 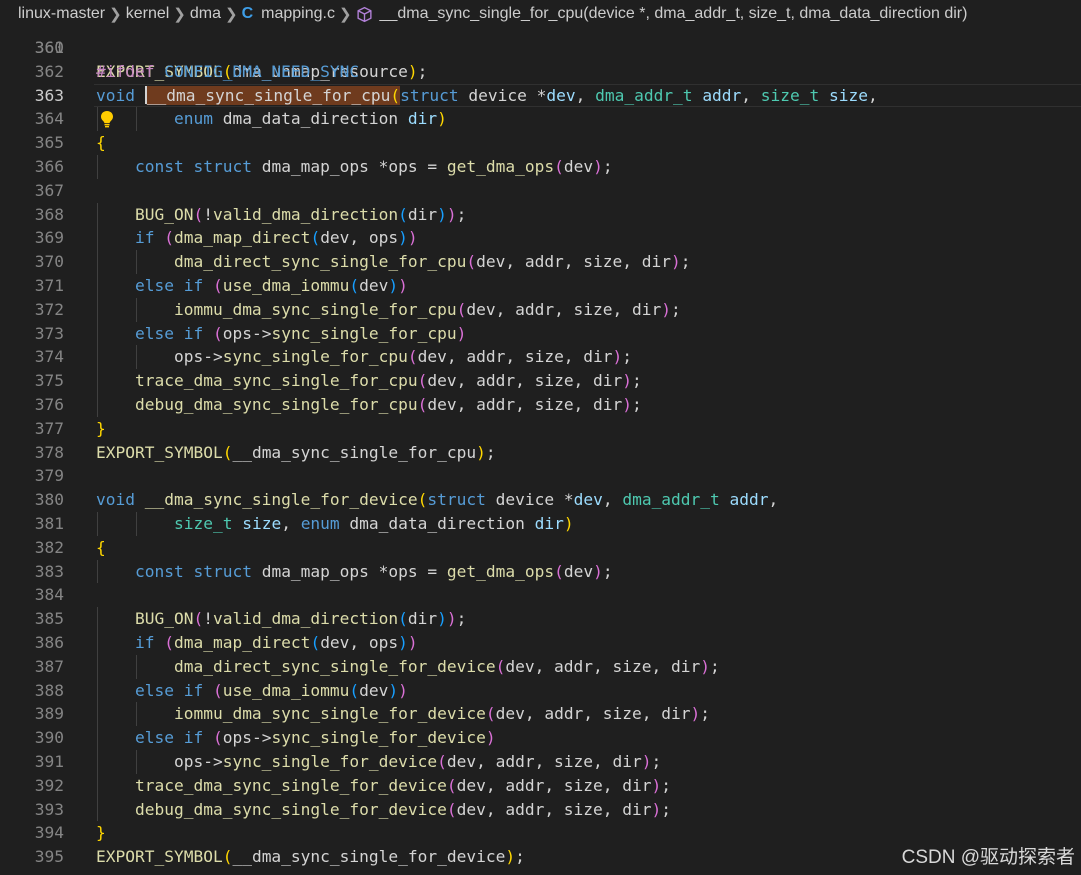 I want to click on code-line-386: 386 if (dma_map_direct(dev, ops)), so click(x=540, y=643).